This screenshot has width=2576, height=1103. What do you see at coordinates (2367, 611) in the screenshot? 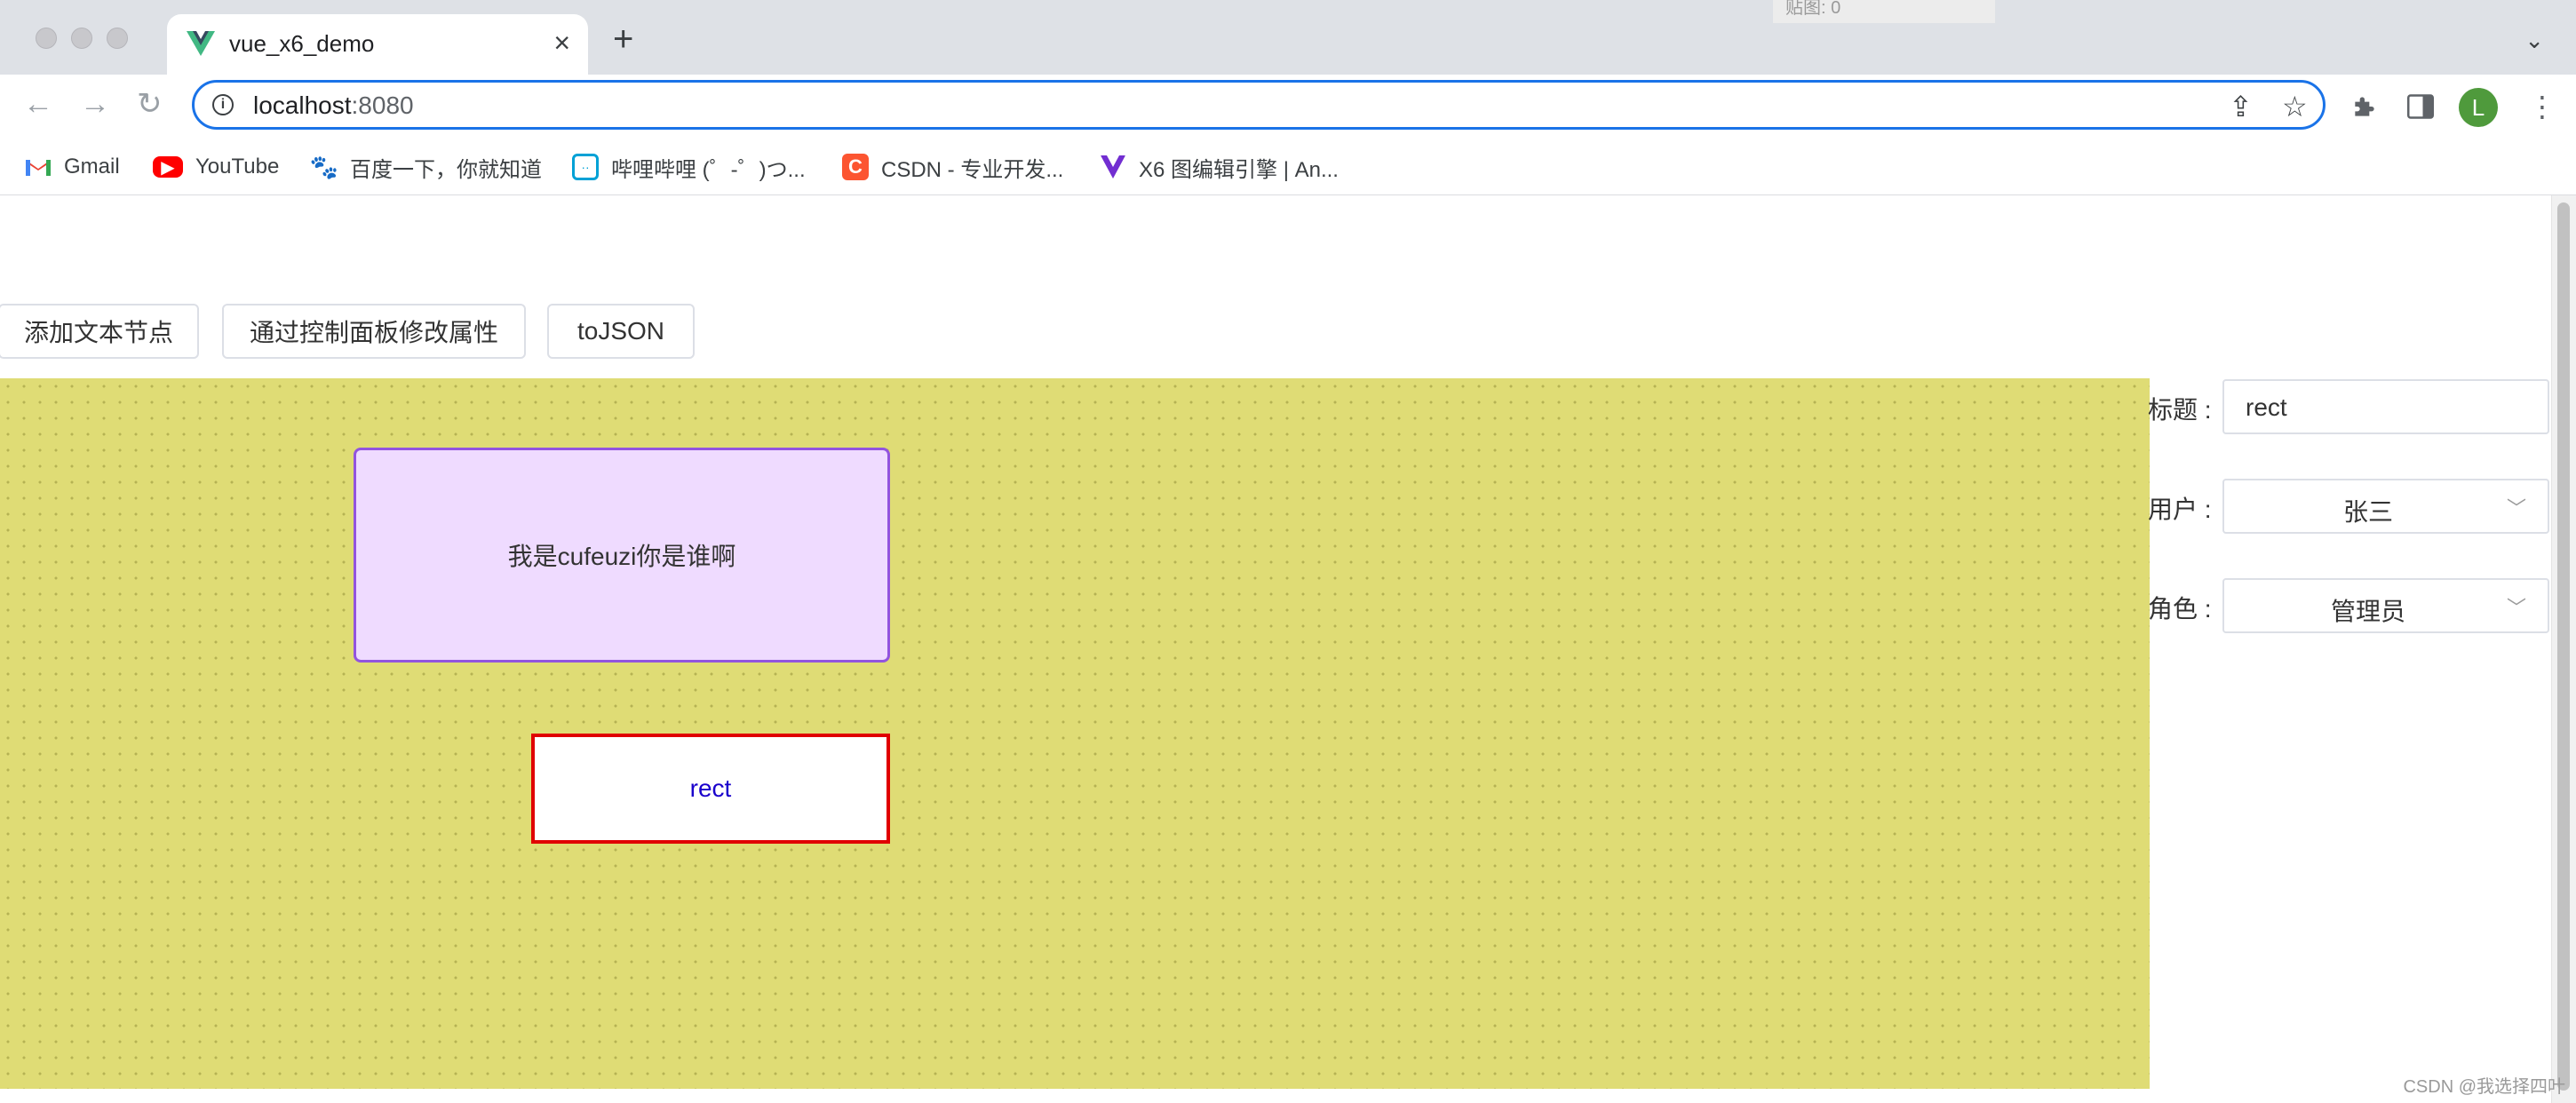
I see `role-select-value: 管理员` at bounding box center [2367, 611].